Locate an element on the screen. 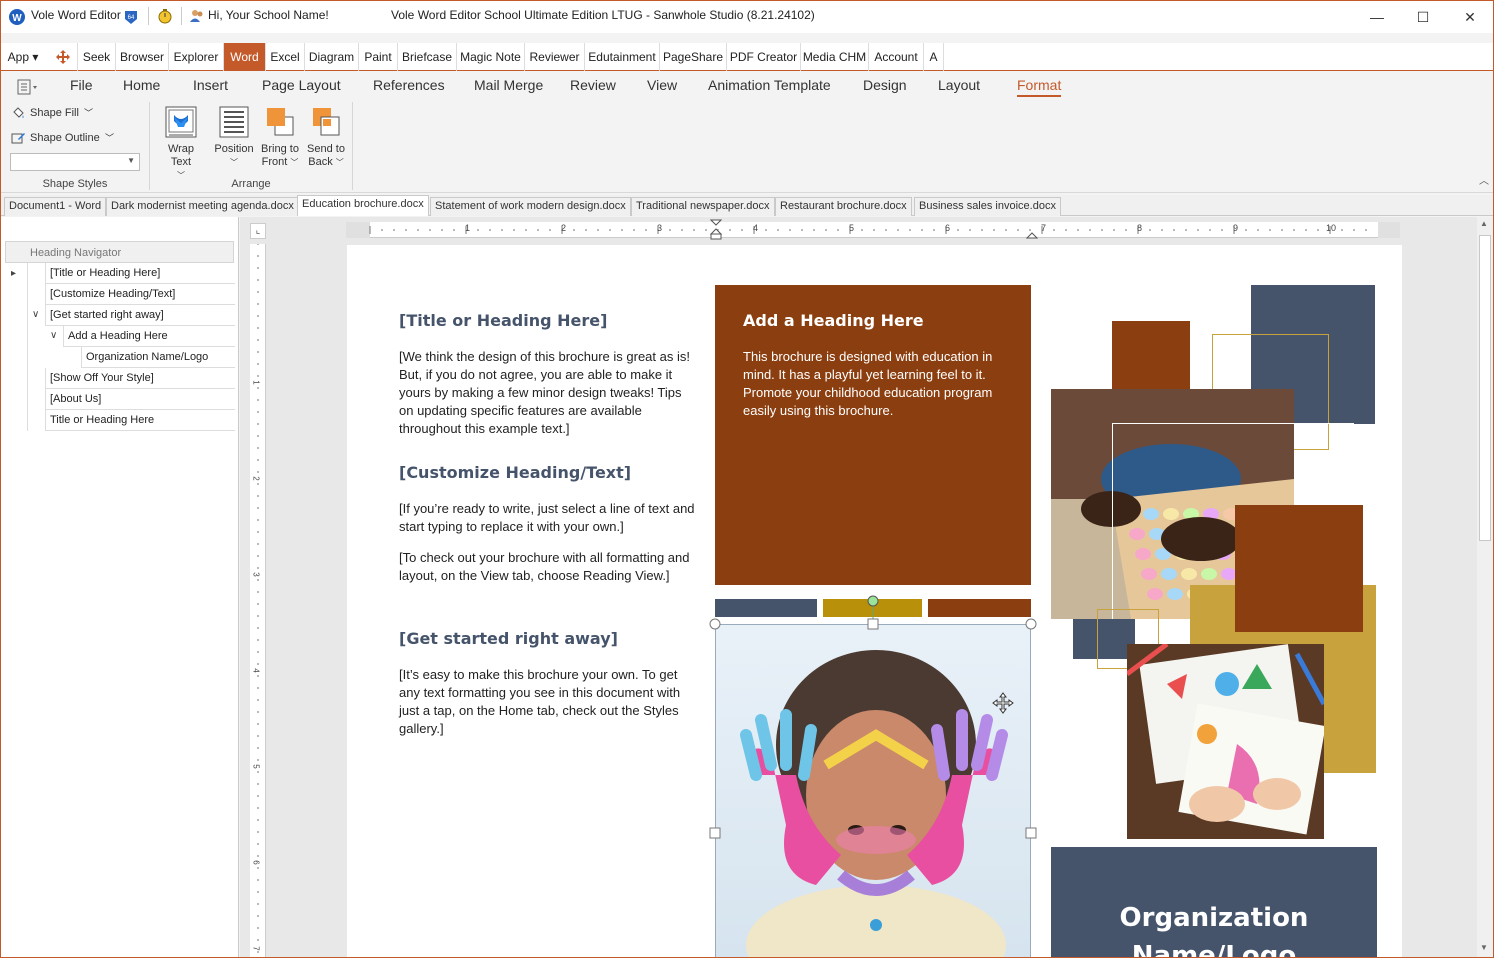 Image resolution: width=1494 pixels, height=958 pixels. tab-insert: Insert is located at coordinates (210, 85).